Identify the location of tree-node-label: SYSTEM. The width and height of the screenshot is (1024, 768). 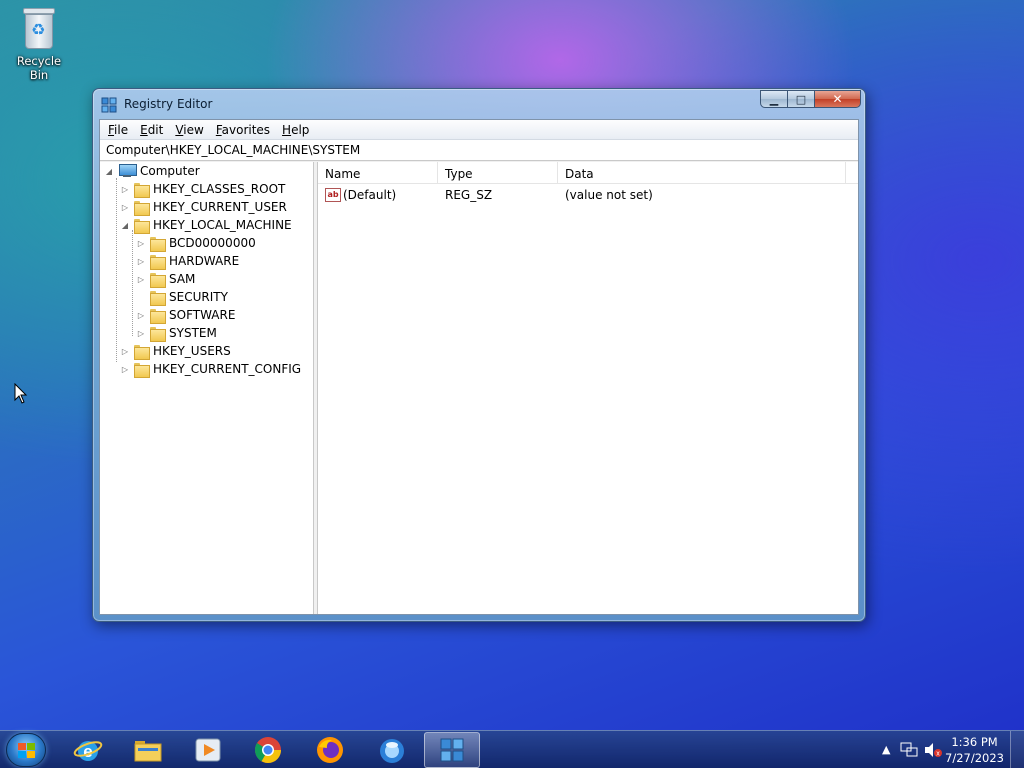
(193, 333).